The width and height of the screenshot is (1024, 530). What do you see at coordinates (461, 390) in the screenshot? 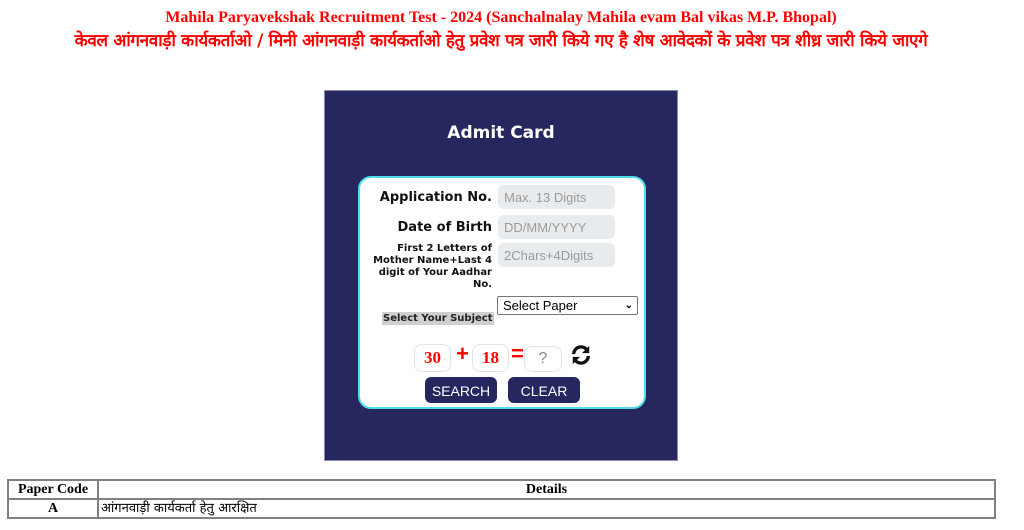
I see `search-button: SEARCH` at bounding box center [461, 390].